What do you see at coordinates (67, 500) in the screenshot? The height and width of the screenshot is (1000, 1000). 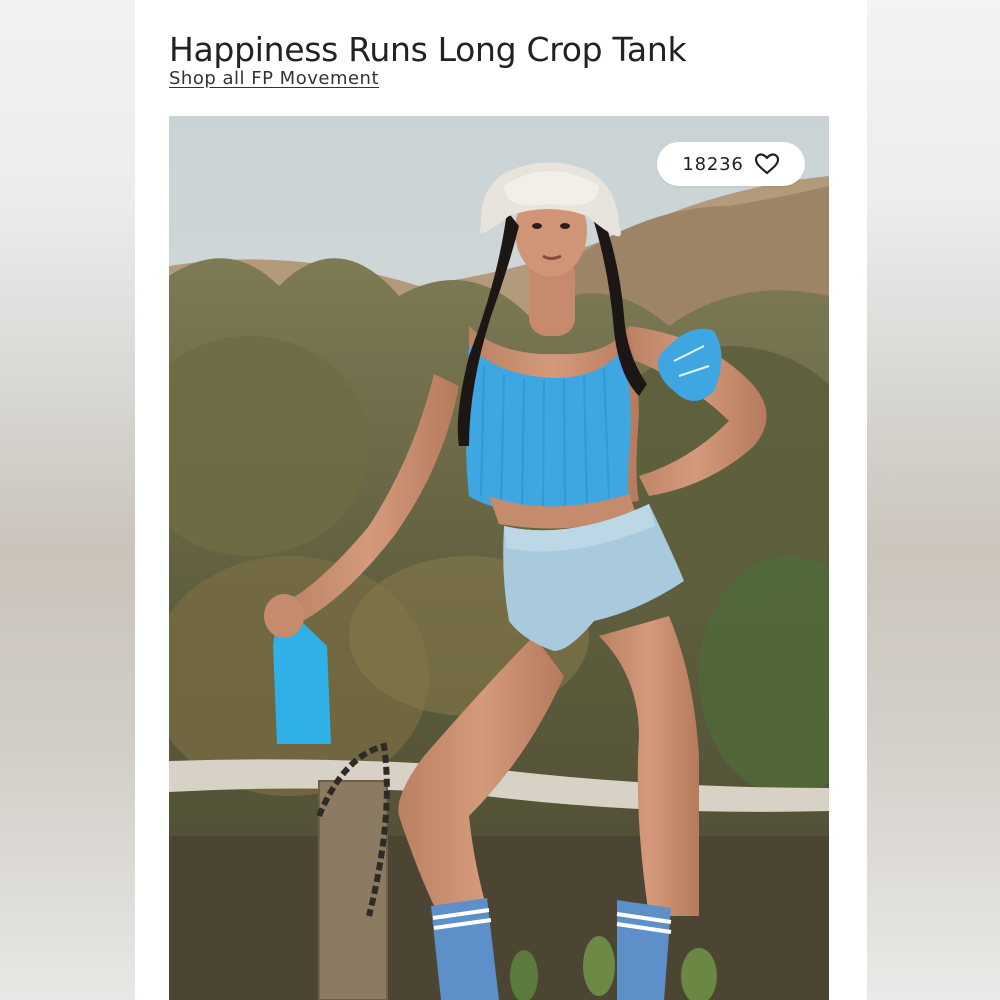 I see `left-blurred-margin` at bounding box center [67, 500].